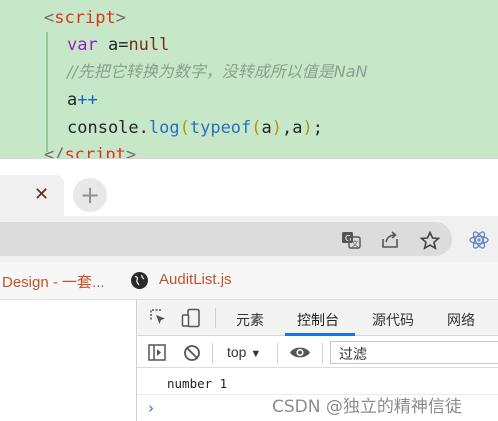  Describe the element at coordinates (41, 195) in the screenshot. I see `close-tab-icon: ✕` at that location.